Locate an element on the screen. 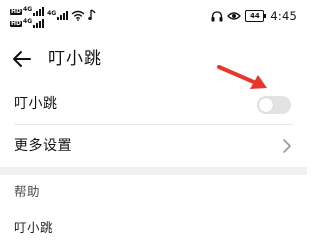 This screenshot has height=245, width=320. clock: 4:45 is located at coordinates (283, 16).